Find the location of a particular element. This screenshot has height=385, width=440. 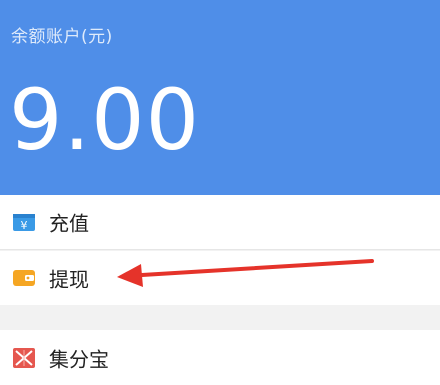

wallet-yuan-icon: ¥ is located at coordinates (24, 222).